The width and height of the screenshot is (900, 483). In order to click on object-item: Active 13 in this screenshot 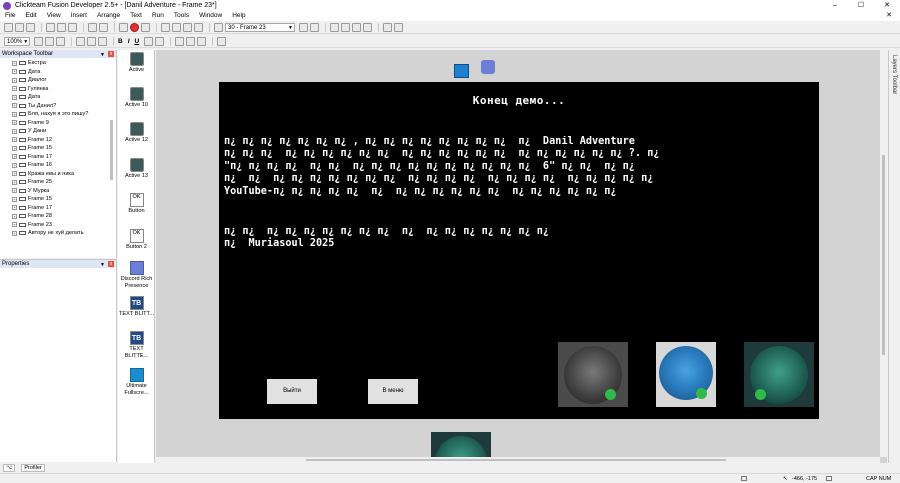, I will do `click(136, 169)`.